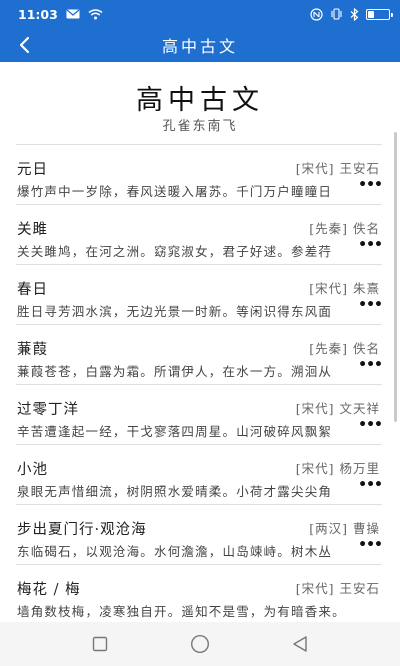 The image size is (400, 666). I want to click on back-nav-button, so click(300, 644).